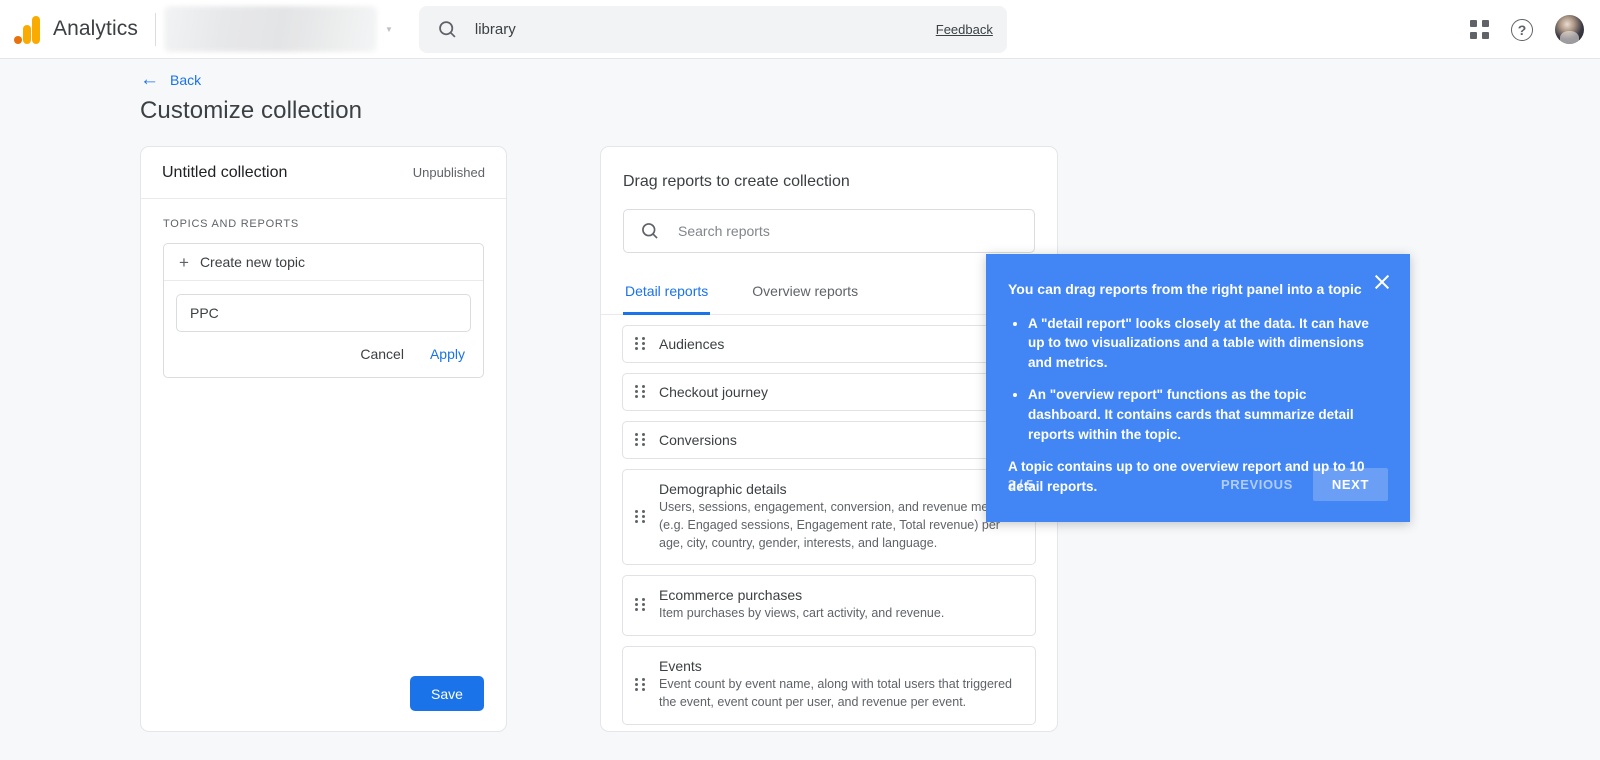 The image size is (1600, 760). Describe the element at coordinates (388, 29) in the screenshot. I see `chevron-down-icon: ▼` at that location.